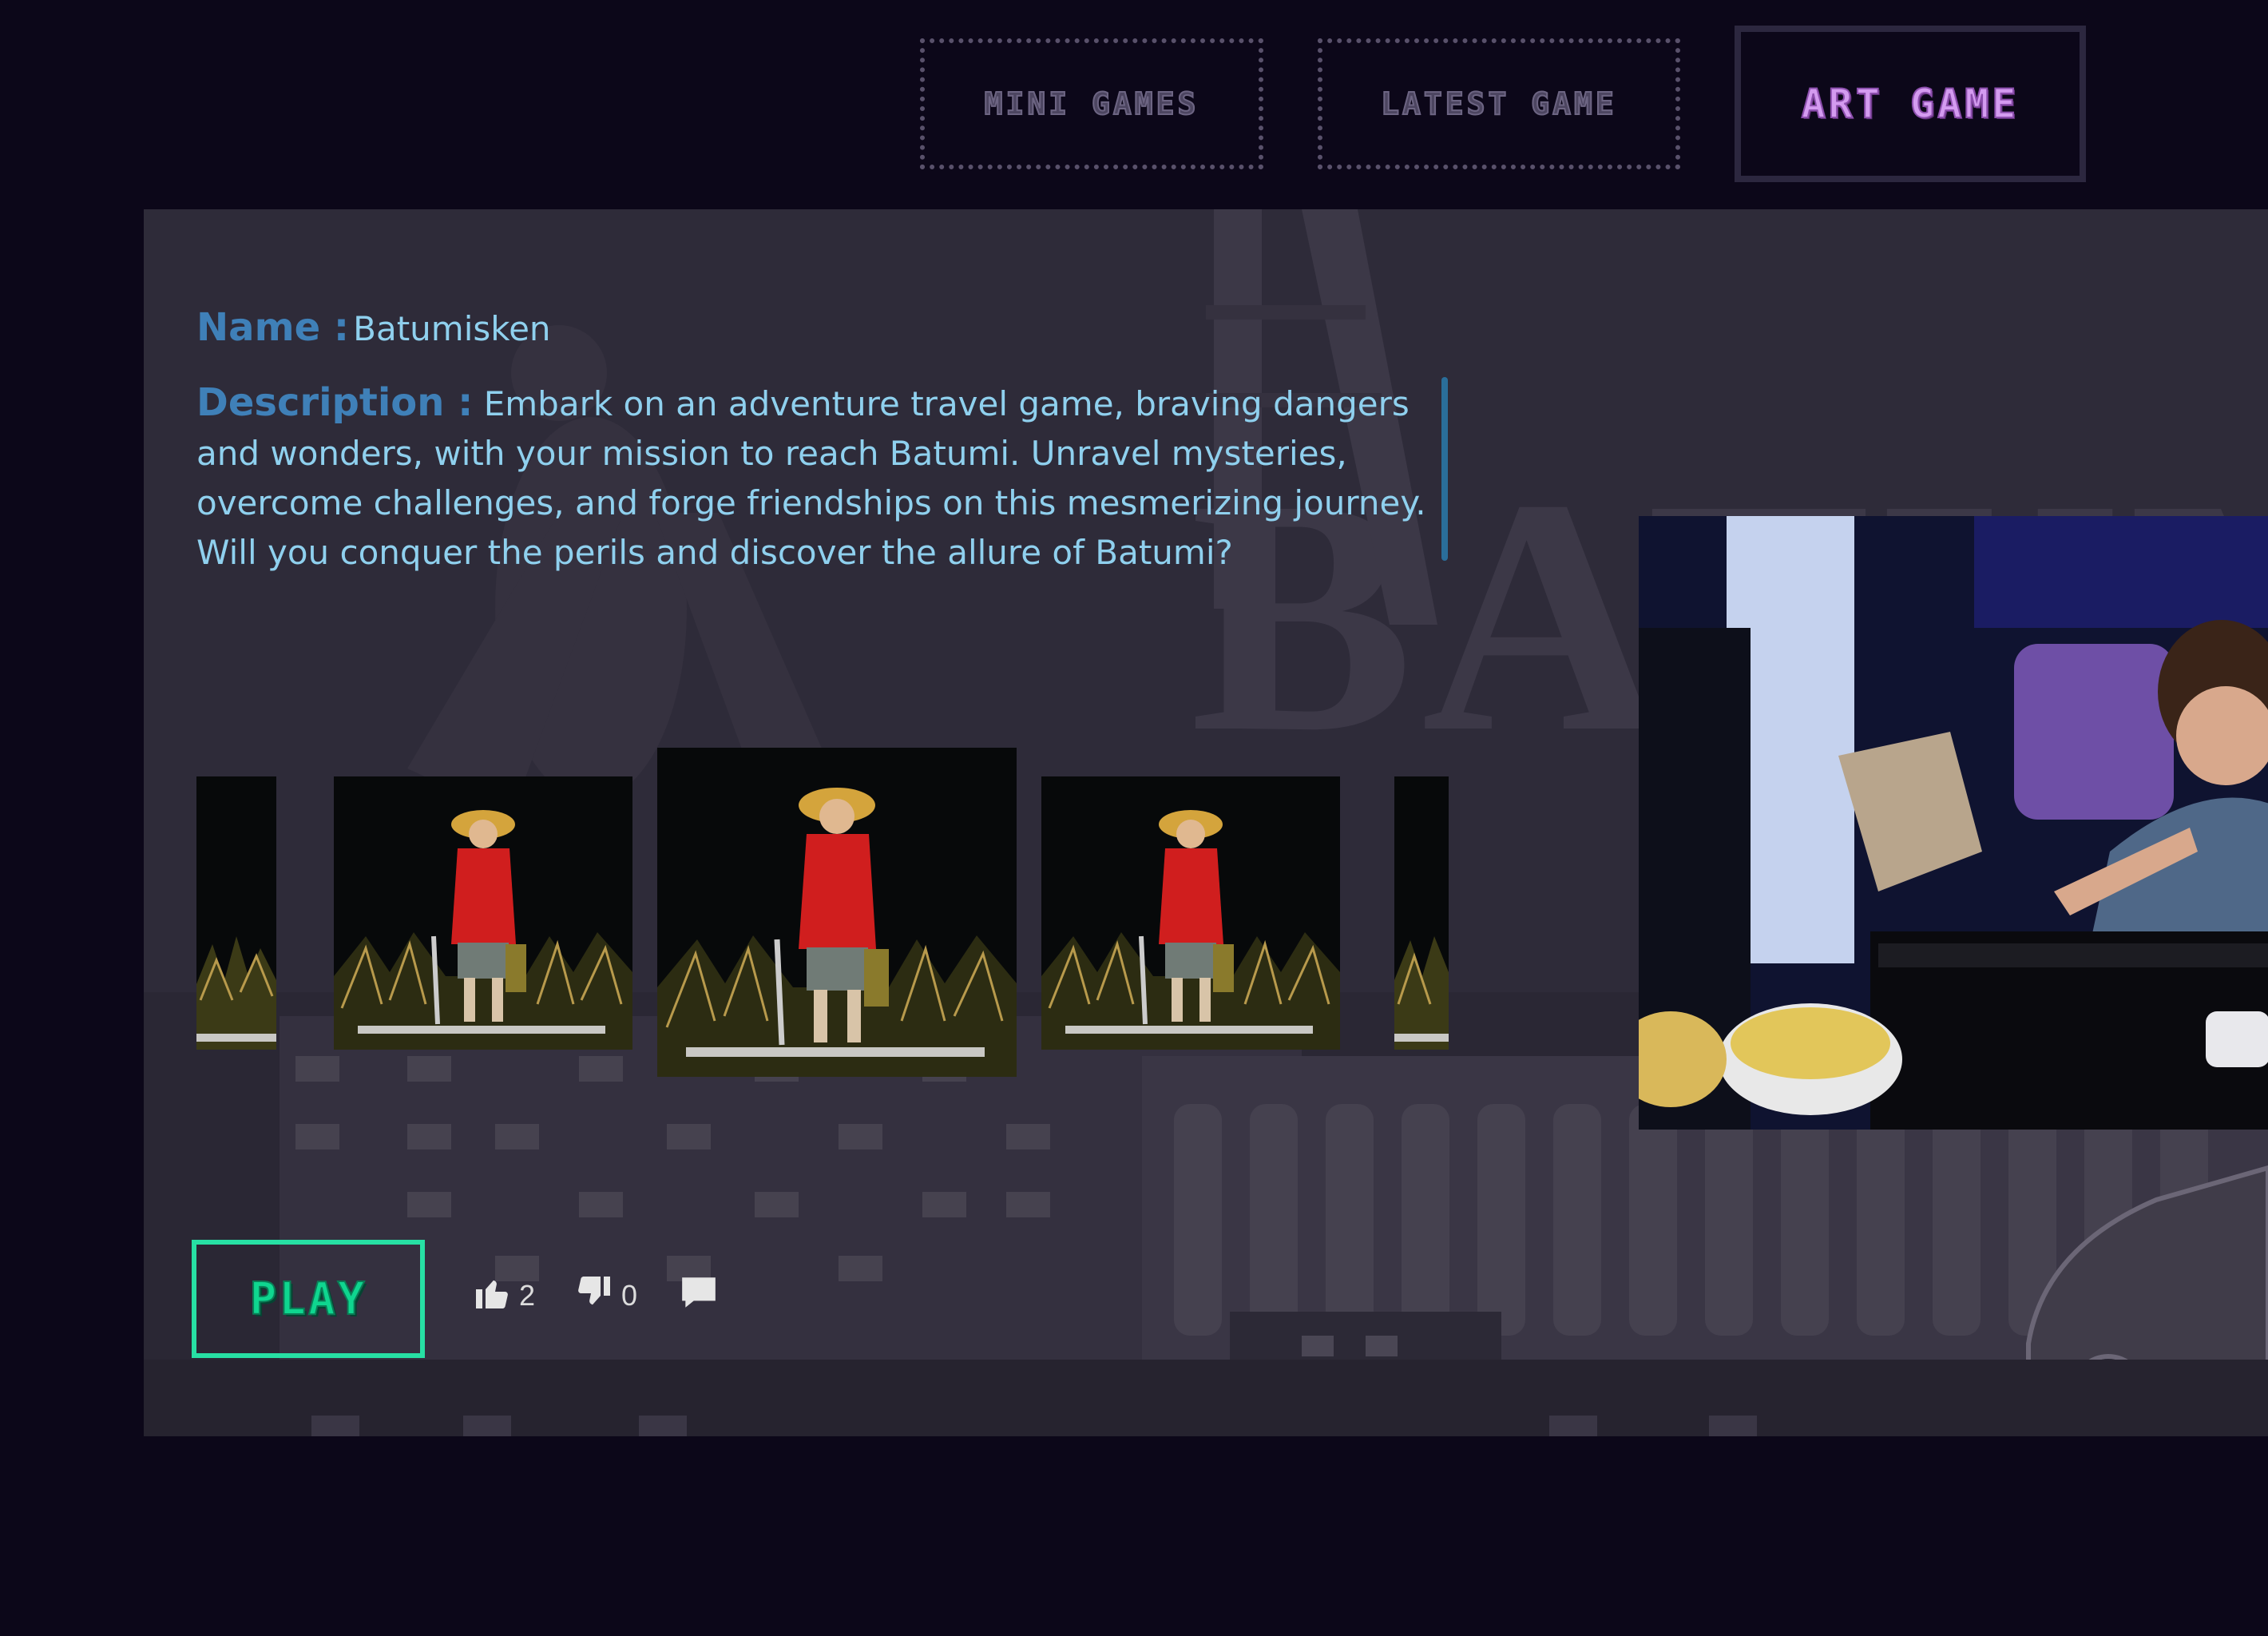  I want to click on tab-mini-games: MINI GAMES, so click(1092, 103).